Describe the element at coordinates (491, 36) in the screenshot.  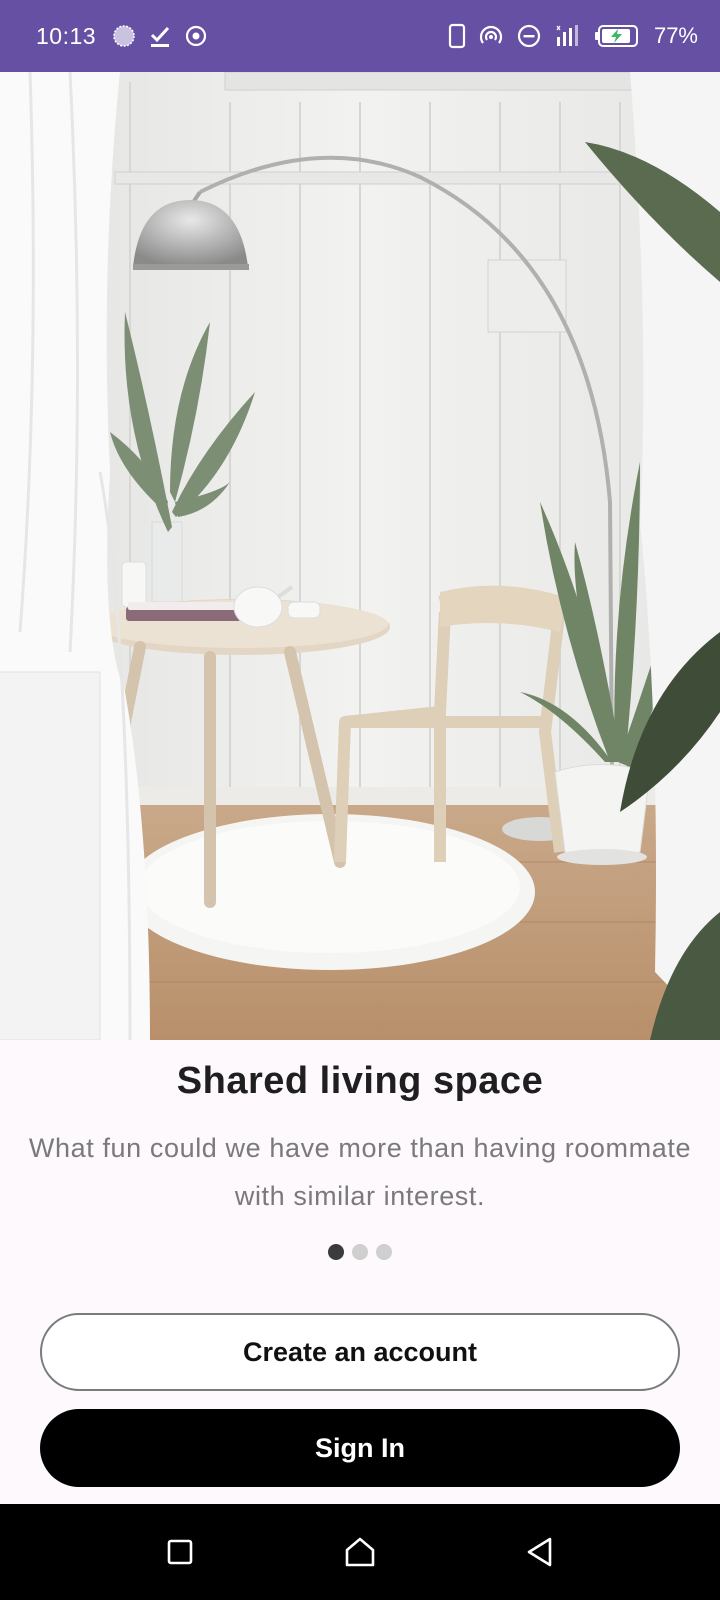
I see `hotspot-icon` at that location.